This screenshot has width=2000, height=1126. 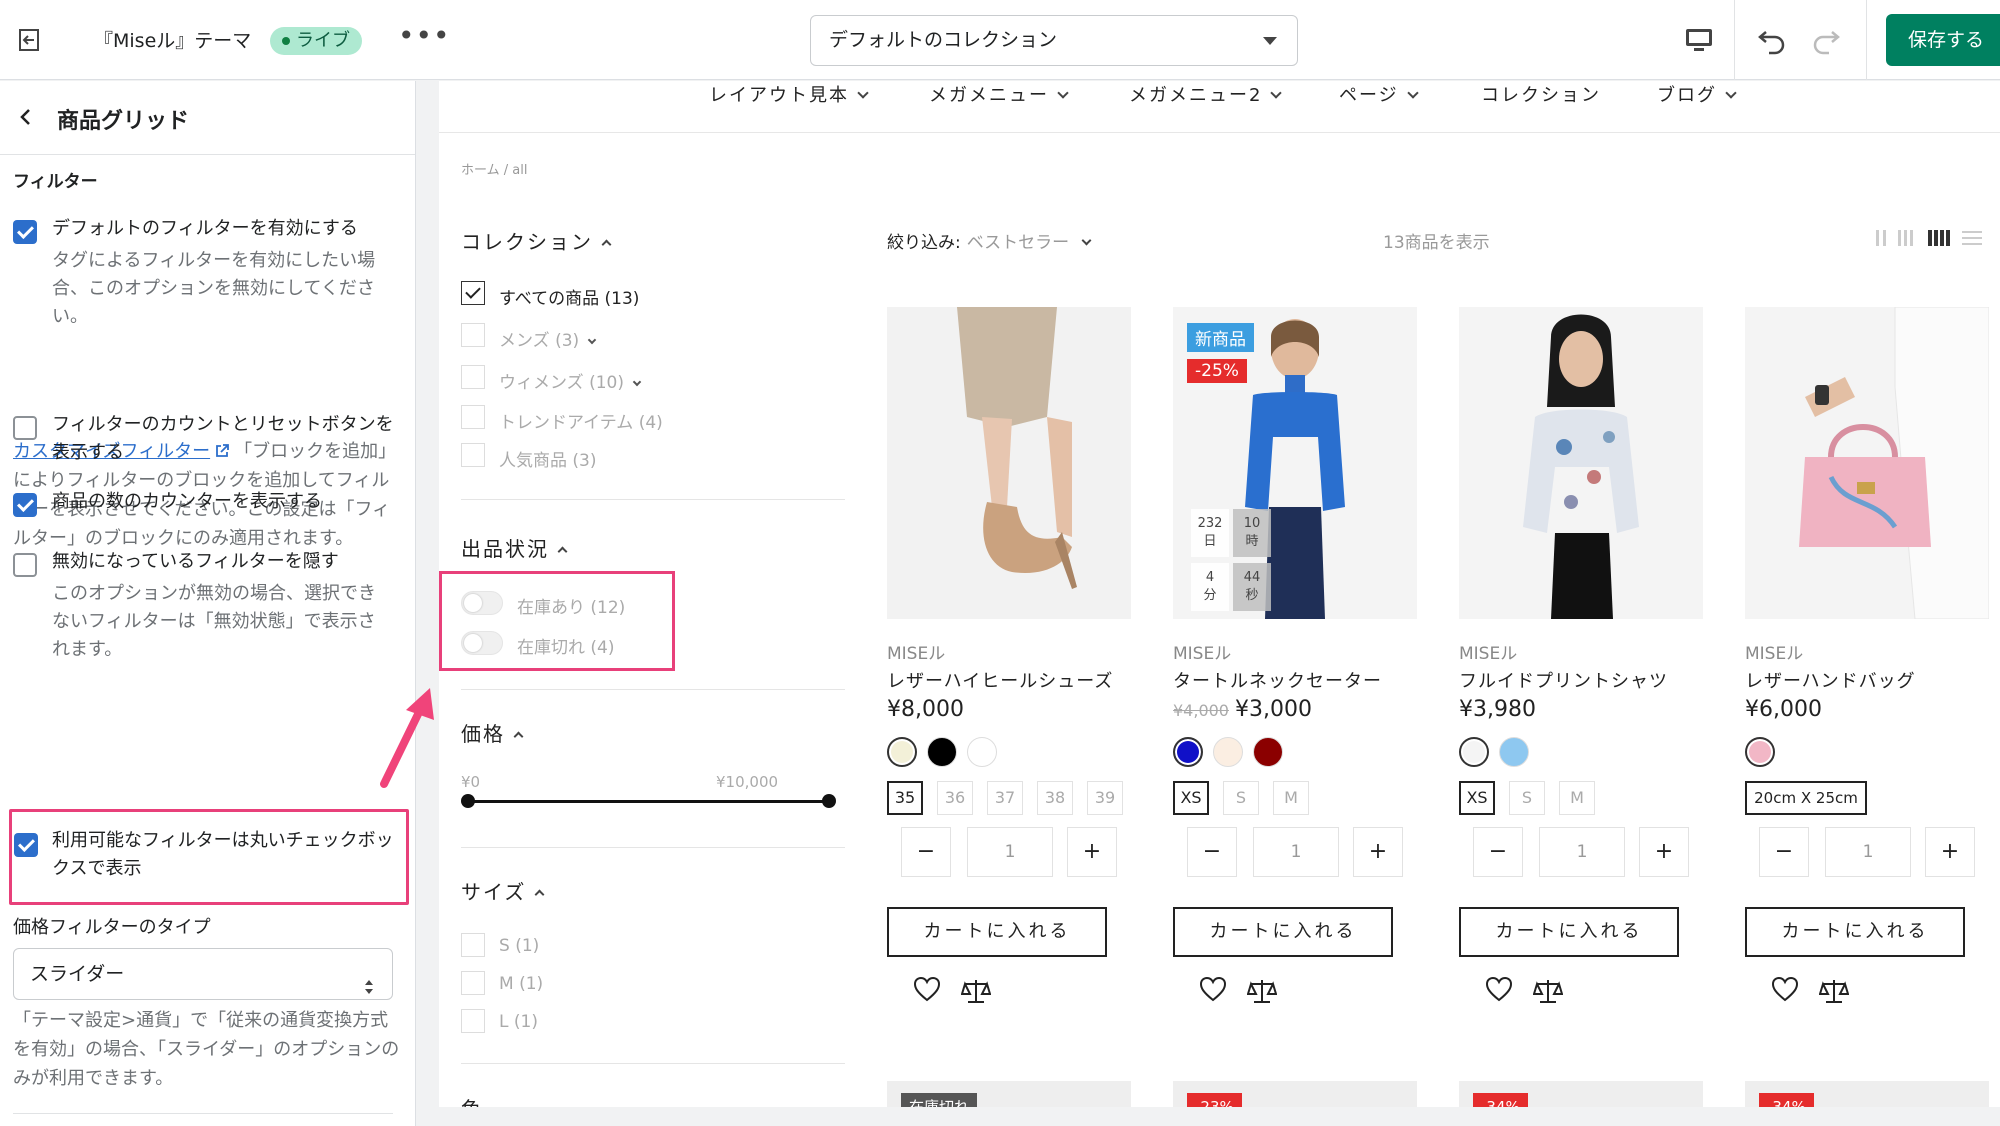 What do you see at coordinates (536, 240) in the screenshot?
I see `collection-filter-title: コレクション` at bounding box center [536, 240].